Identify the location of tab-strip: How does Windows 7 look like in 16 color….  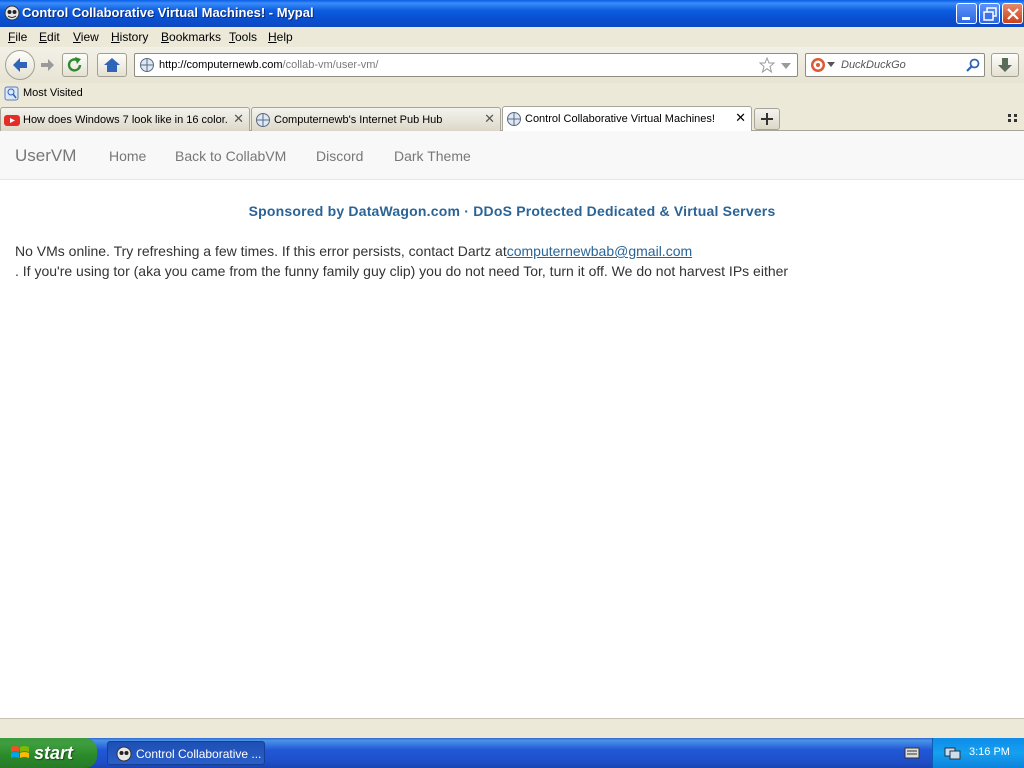
(512, 118).